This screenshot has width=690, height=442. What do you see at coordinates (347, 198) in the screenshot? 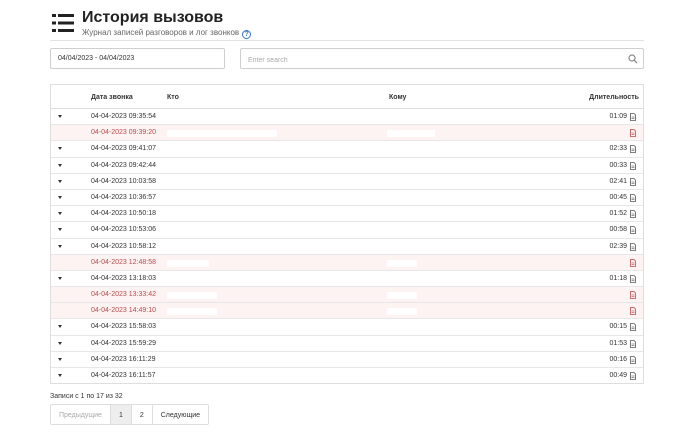
I see `table-row: 04-04-2023 10:36:57 00:45` at bounding box center [347, 198].